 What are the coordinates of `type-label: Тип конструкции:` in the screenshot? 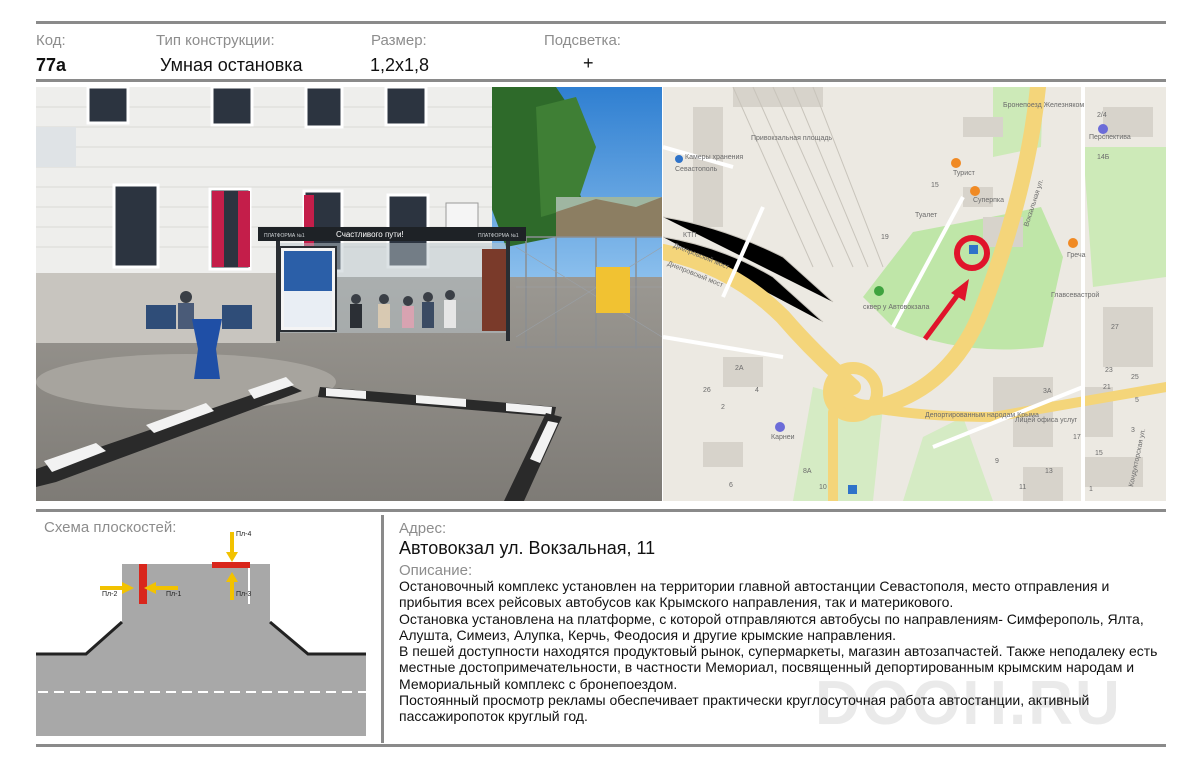 It's located at (215, 40).